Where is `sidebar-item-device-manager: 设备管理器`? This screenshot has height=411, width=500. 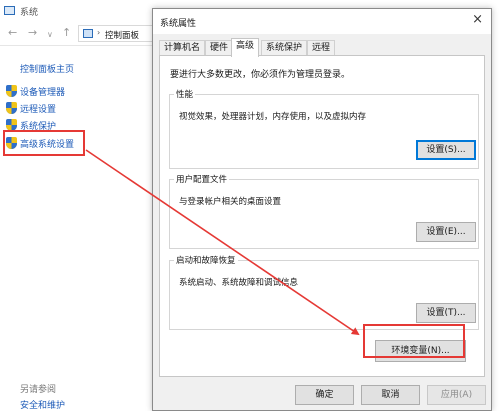
sidebar-item-device-manager: 设备管理器 is located at coordinates (61, 91).